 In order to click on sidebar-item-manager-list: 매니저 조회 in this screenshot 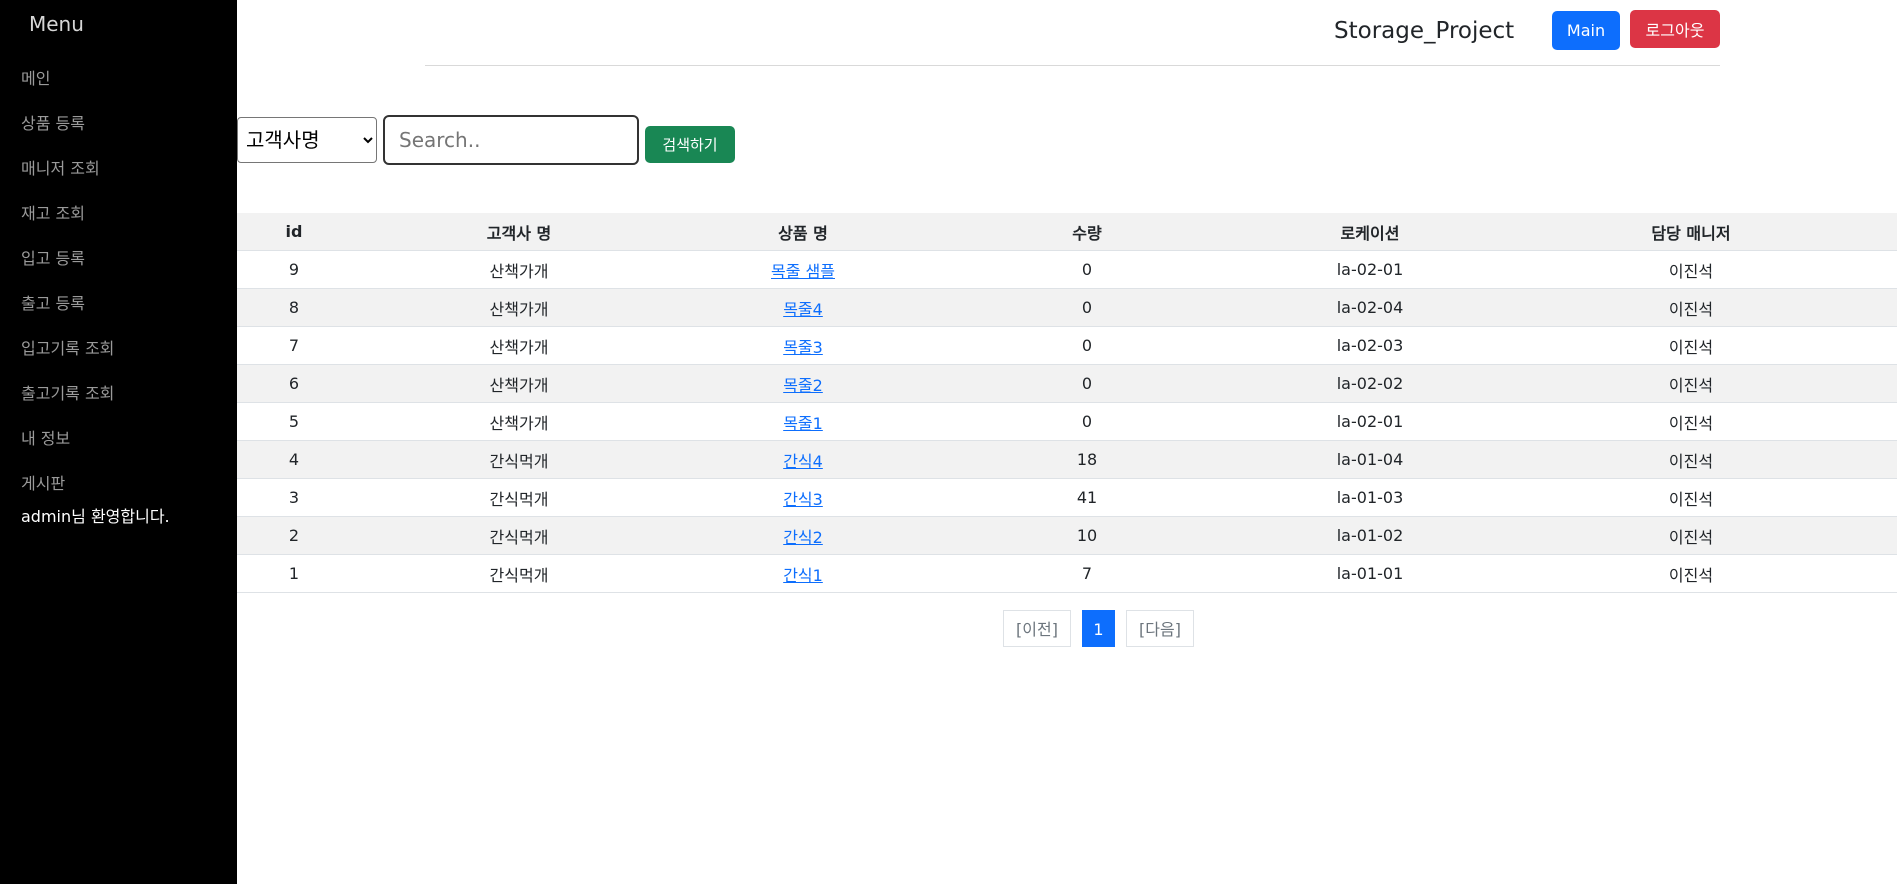, I will do `click(67, 177)`.